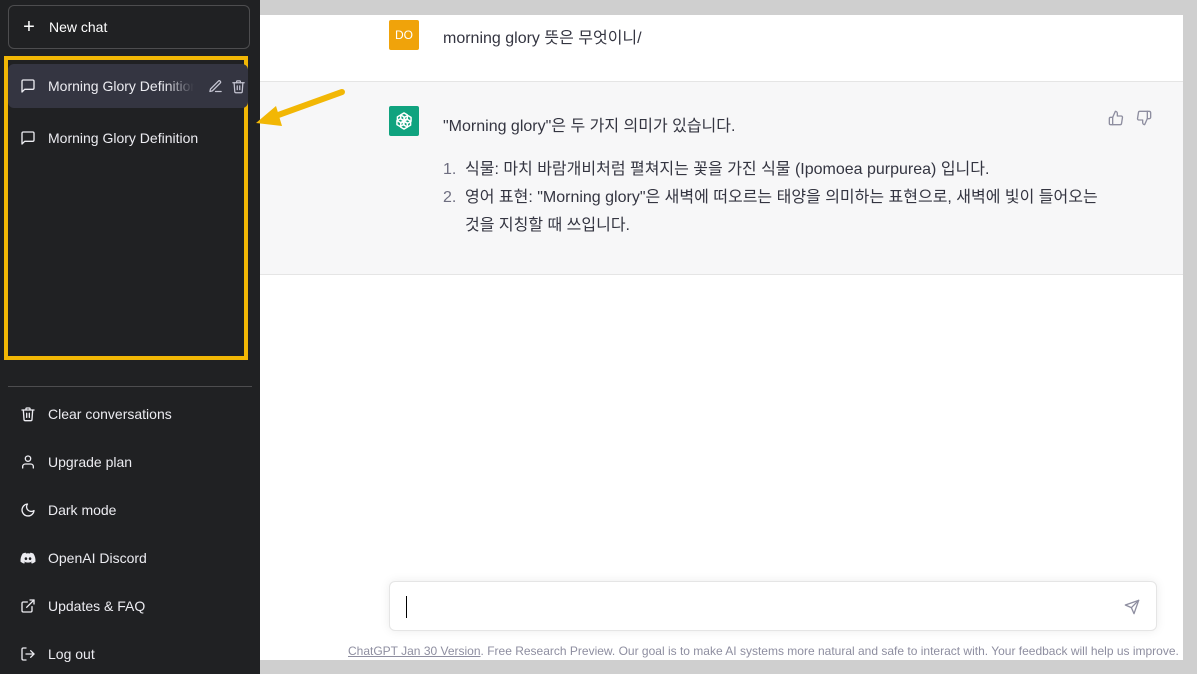 The width and height of the screenshot is (1197, 674). Describe the element at coordinates (28, 510) in the screenshot. I see `moon-icon` at that location.